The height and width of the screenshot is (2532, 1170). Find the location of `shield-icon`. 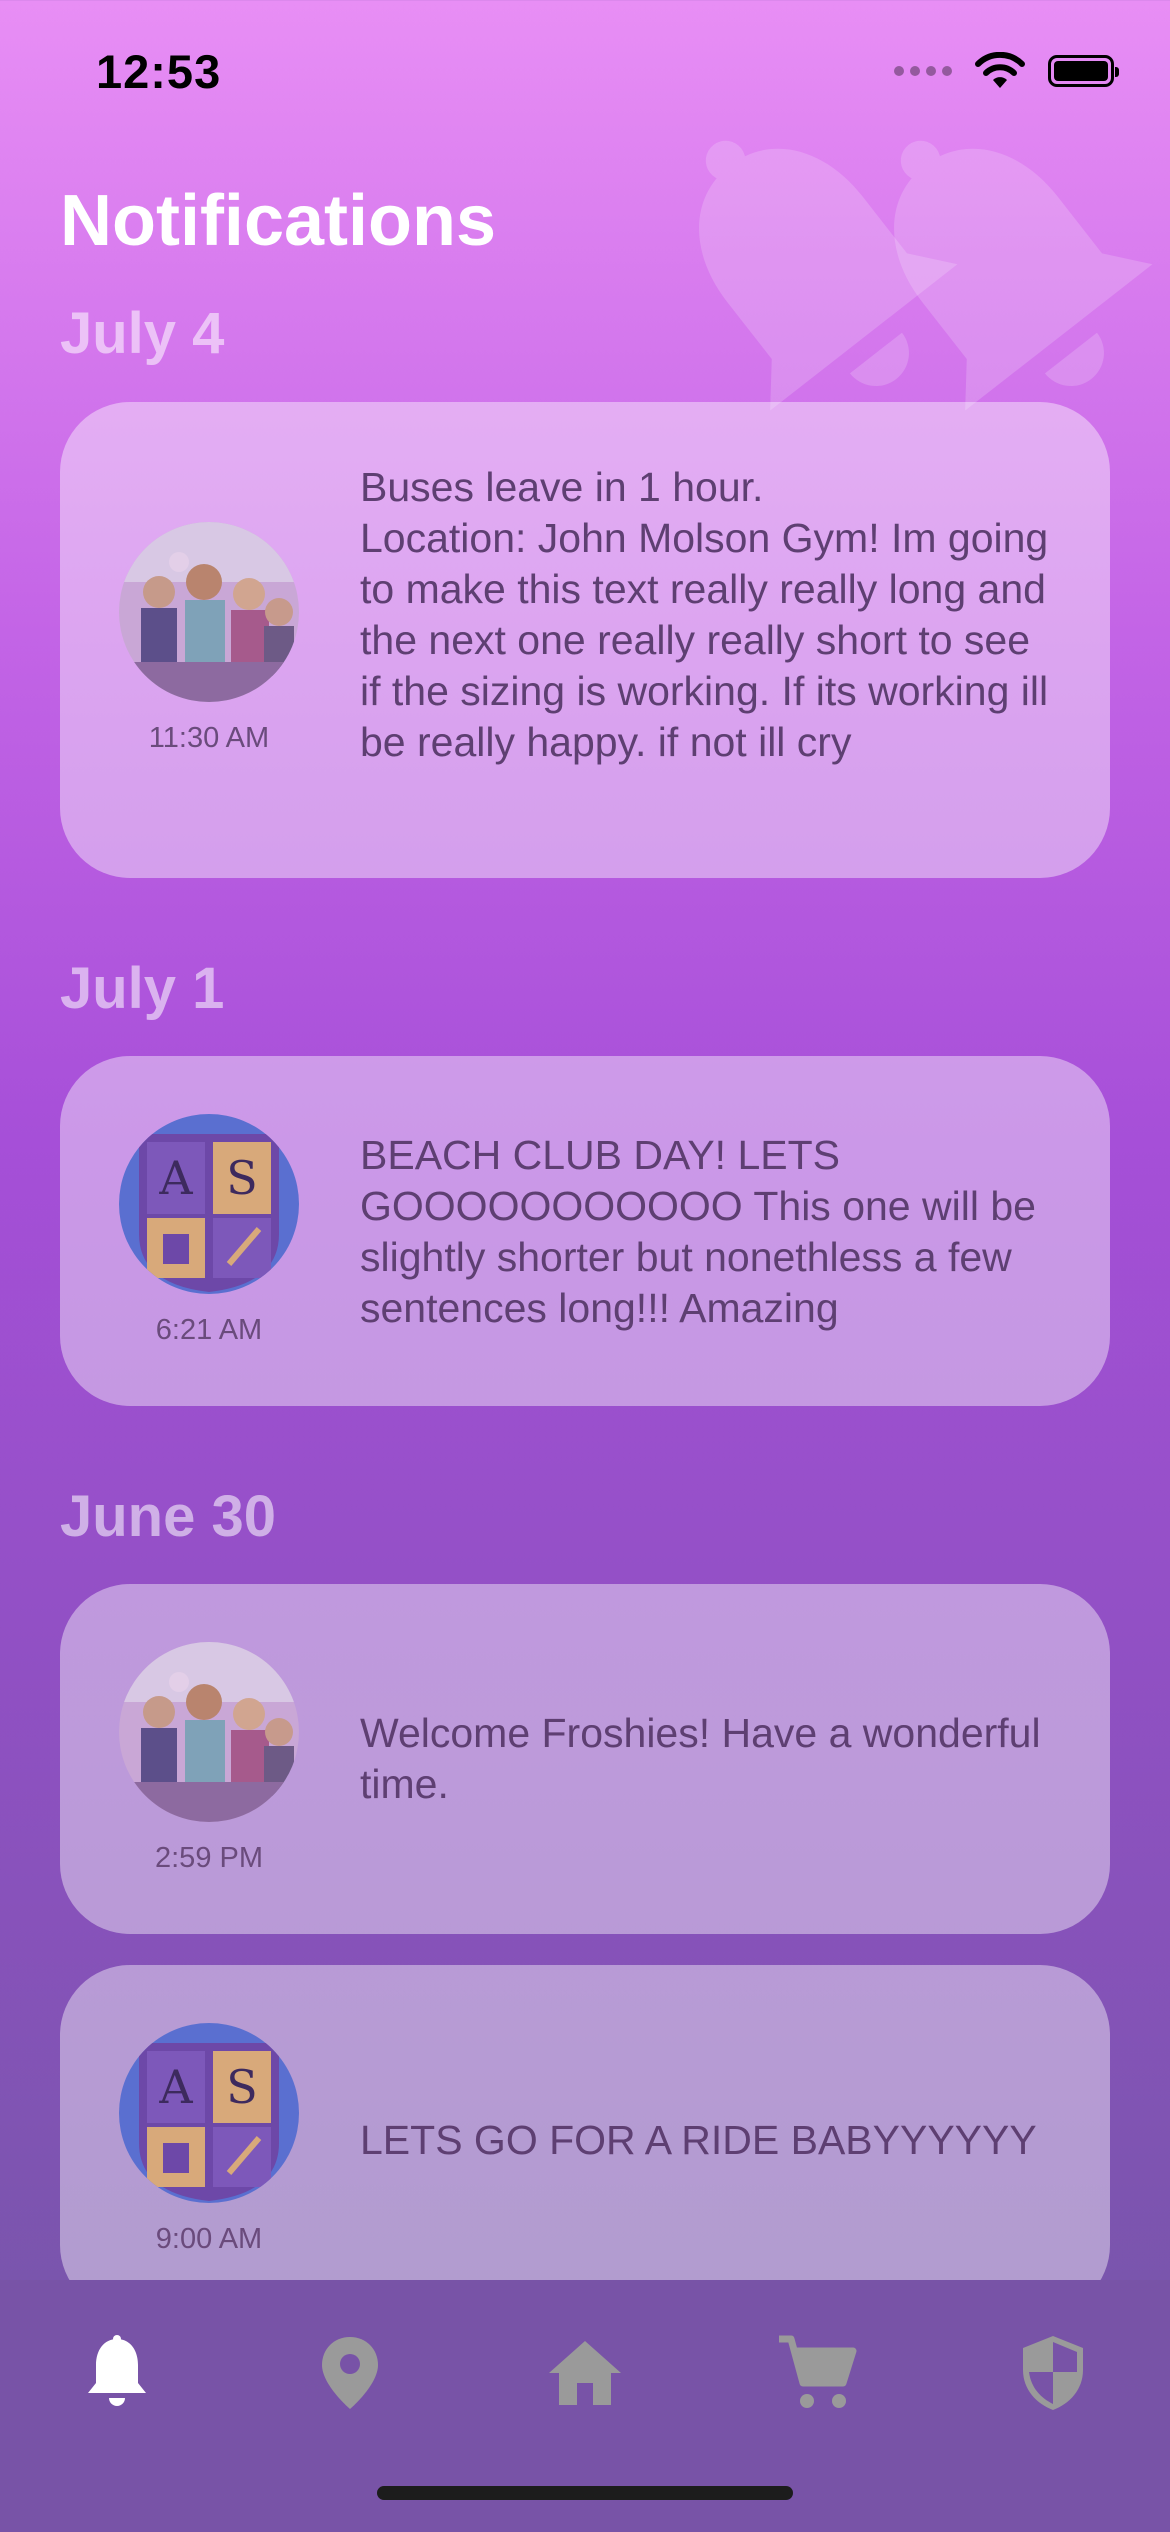

shield-icon is located at coordinates (1053, 2373).